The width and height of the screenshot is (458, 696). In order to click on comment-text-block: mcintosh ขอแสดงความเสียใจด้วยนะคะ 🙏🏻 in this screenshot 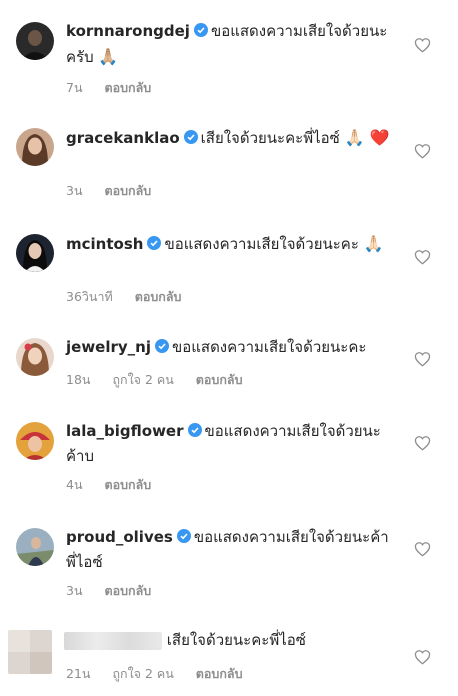, I will do `click(231, 244)`.